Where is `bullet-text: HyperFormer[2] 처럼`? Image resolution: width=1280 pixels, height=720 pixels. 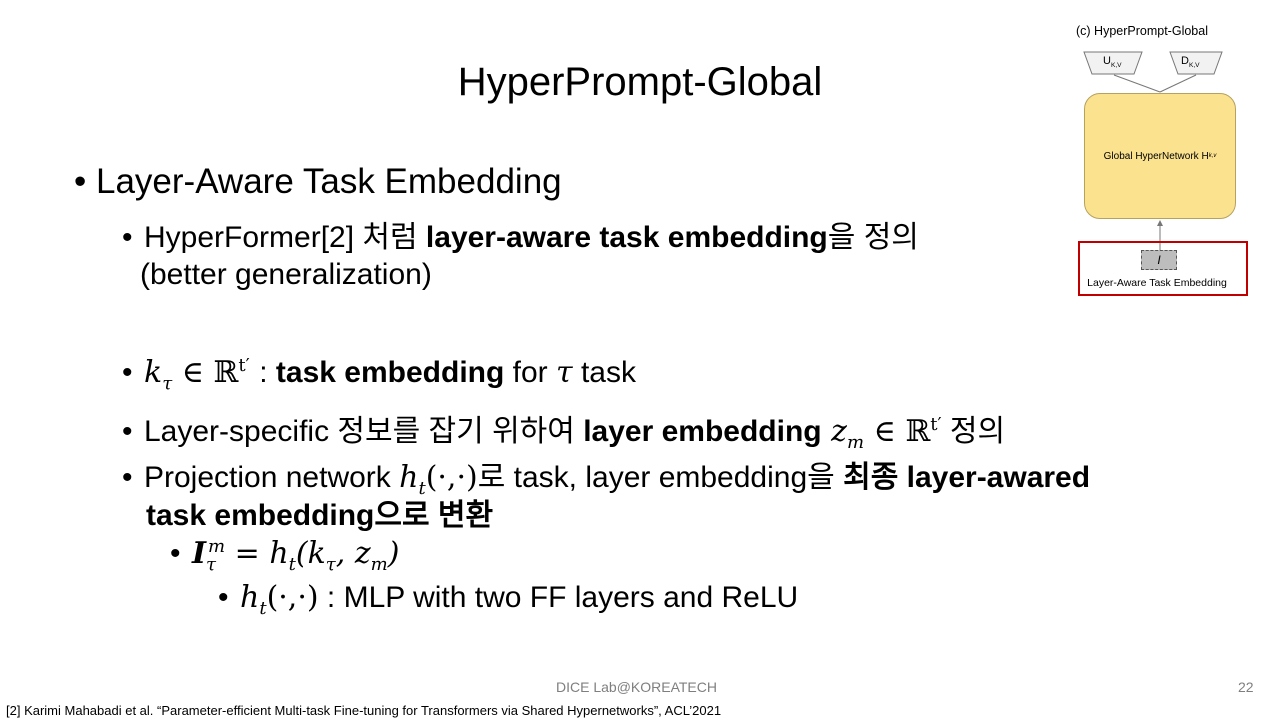 bullet-text: HyperFormer[2] 처럼 is located at coordinates (285, 237).